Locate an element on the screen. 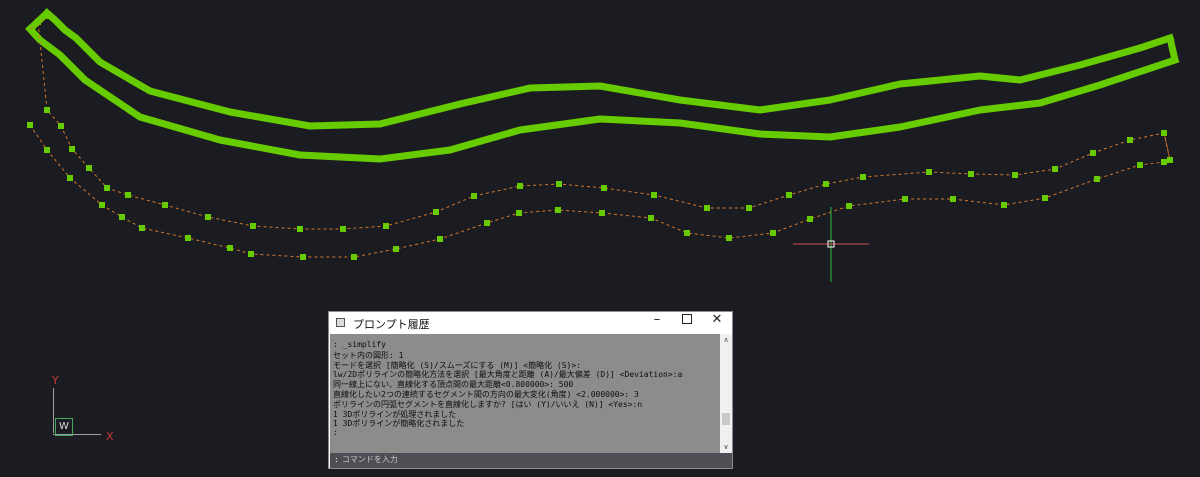  command-line: : コマンドを入力 is located at coordinates (531, 460).